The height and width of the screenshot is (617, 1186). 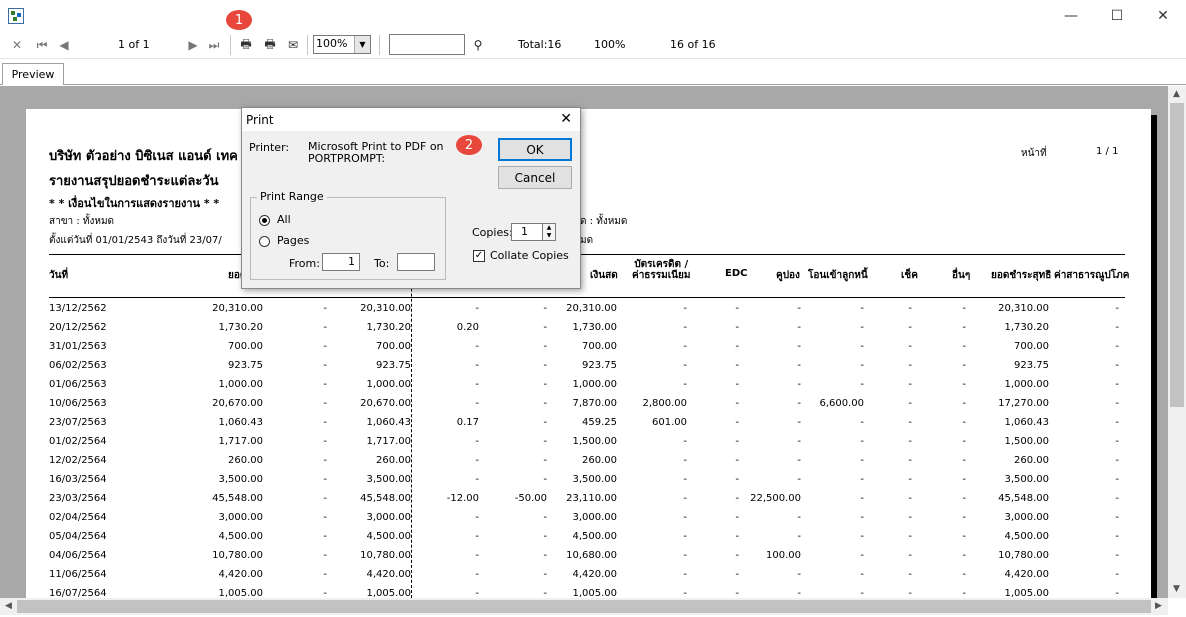 What do you see at coordinates (264, 220) in the screenshot?
I see `radio-all` at bounding box center [264, 220].